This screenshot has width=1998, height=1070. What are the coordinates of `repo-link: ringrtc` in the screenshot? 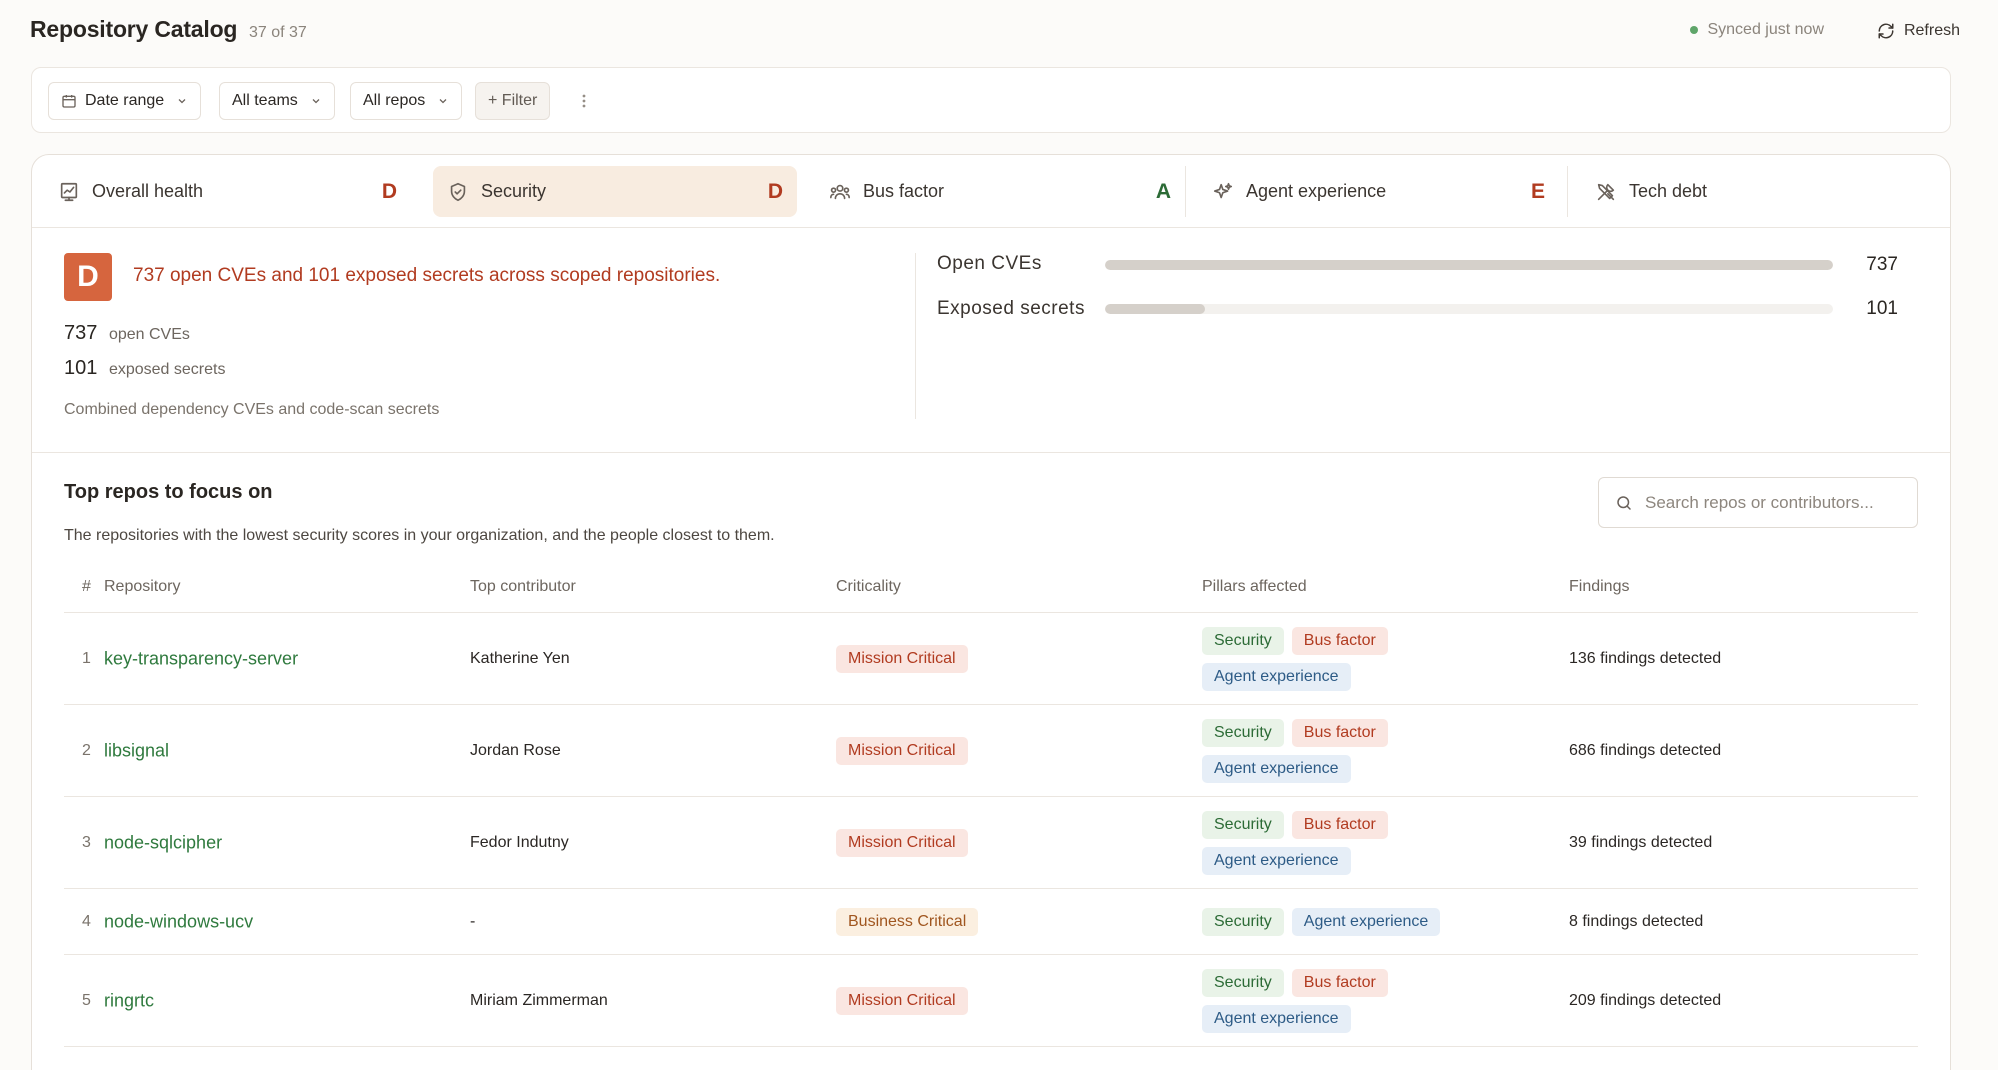 It's located at (129, 1000).